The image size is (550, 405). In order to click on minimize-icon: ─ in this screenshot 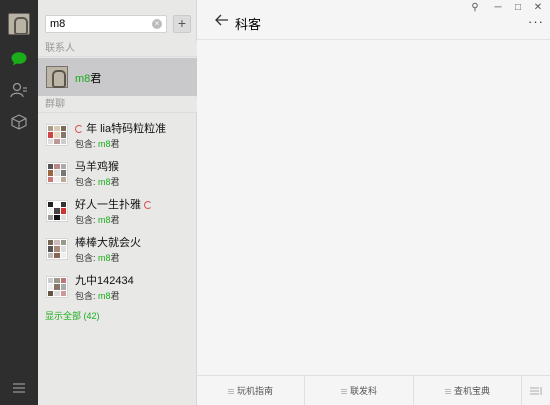, I will do `click(498, 7)`.